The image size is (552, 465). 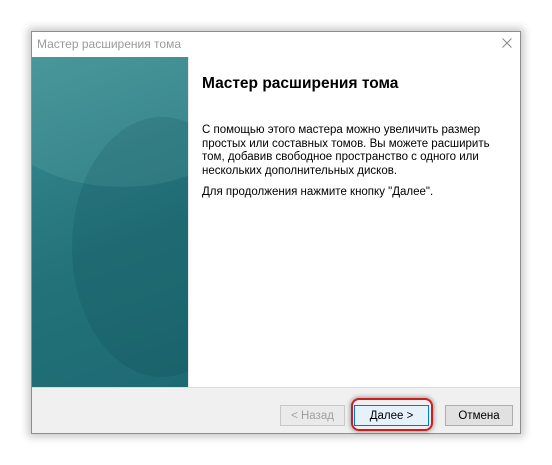 What do you see at coordinates (300, 83) in the screenshot?
I see `wizard-heading: Мастер расширения тома` at bounding box center [300, 83].